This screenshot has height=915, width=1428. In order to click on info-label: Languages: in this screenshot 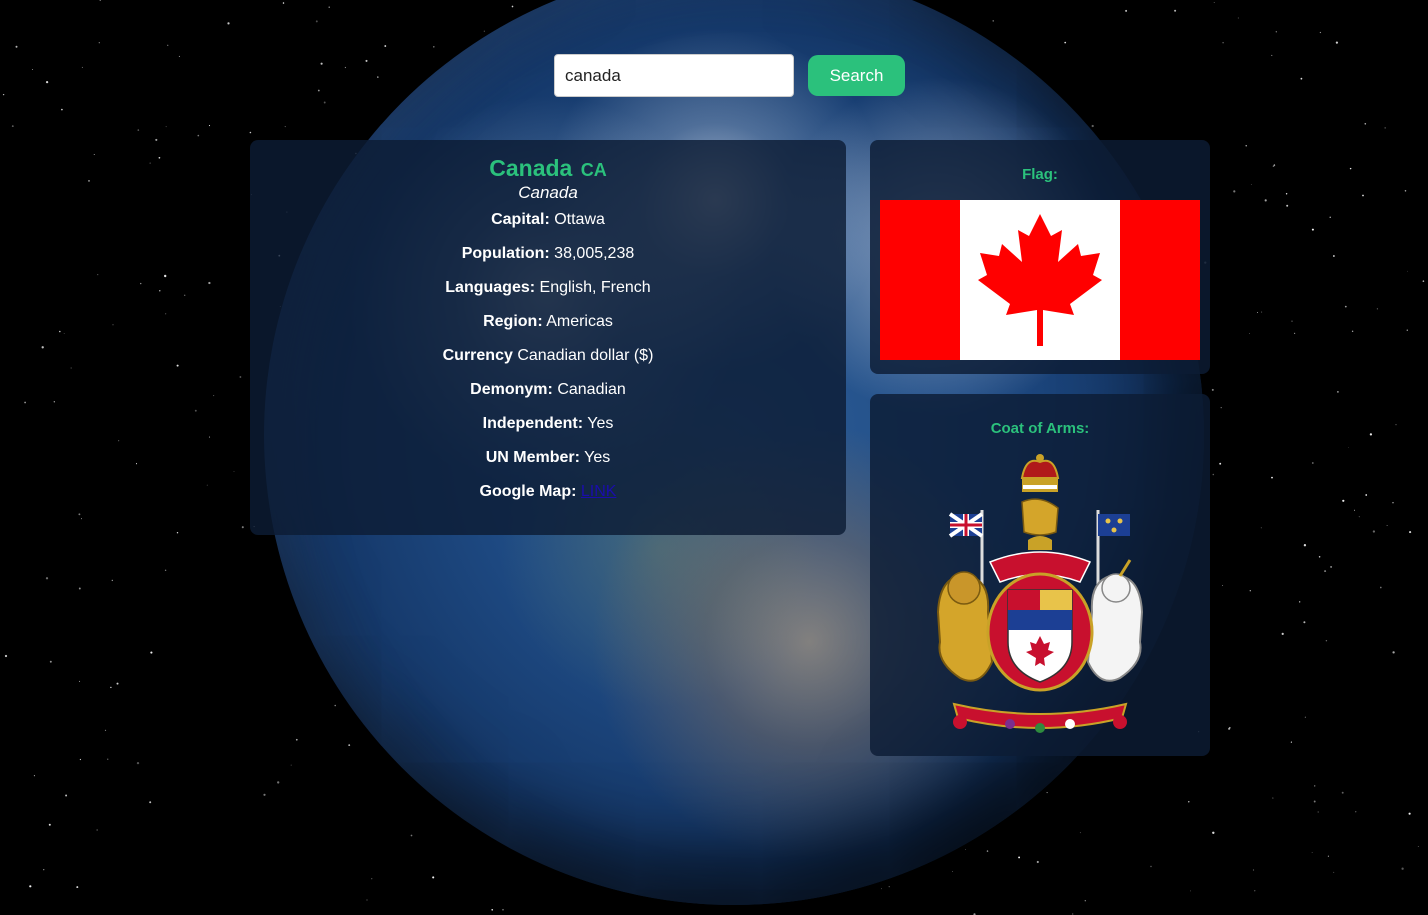, I will do `click(490, 287)`.